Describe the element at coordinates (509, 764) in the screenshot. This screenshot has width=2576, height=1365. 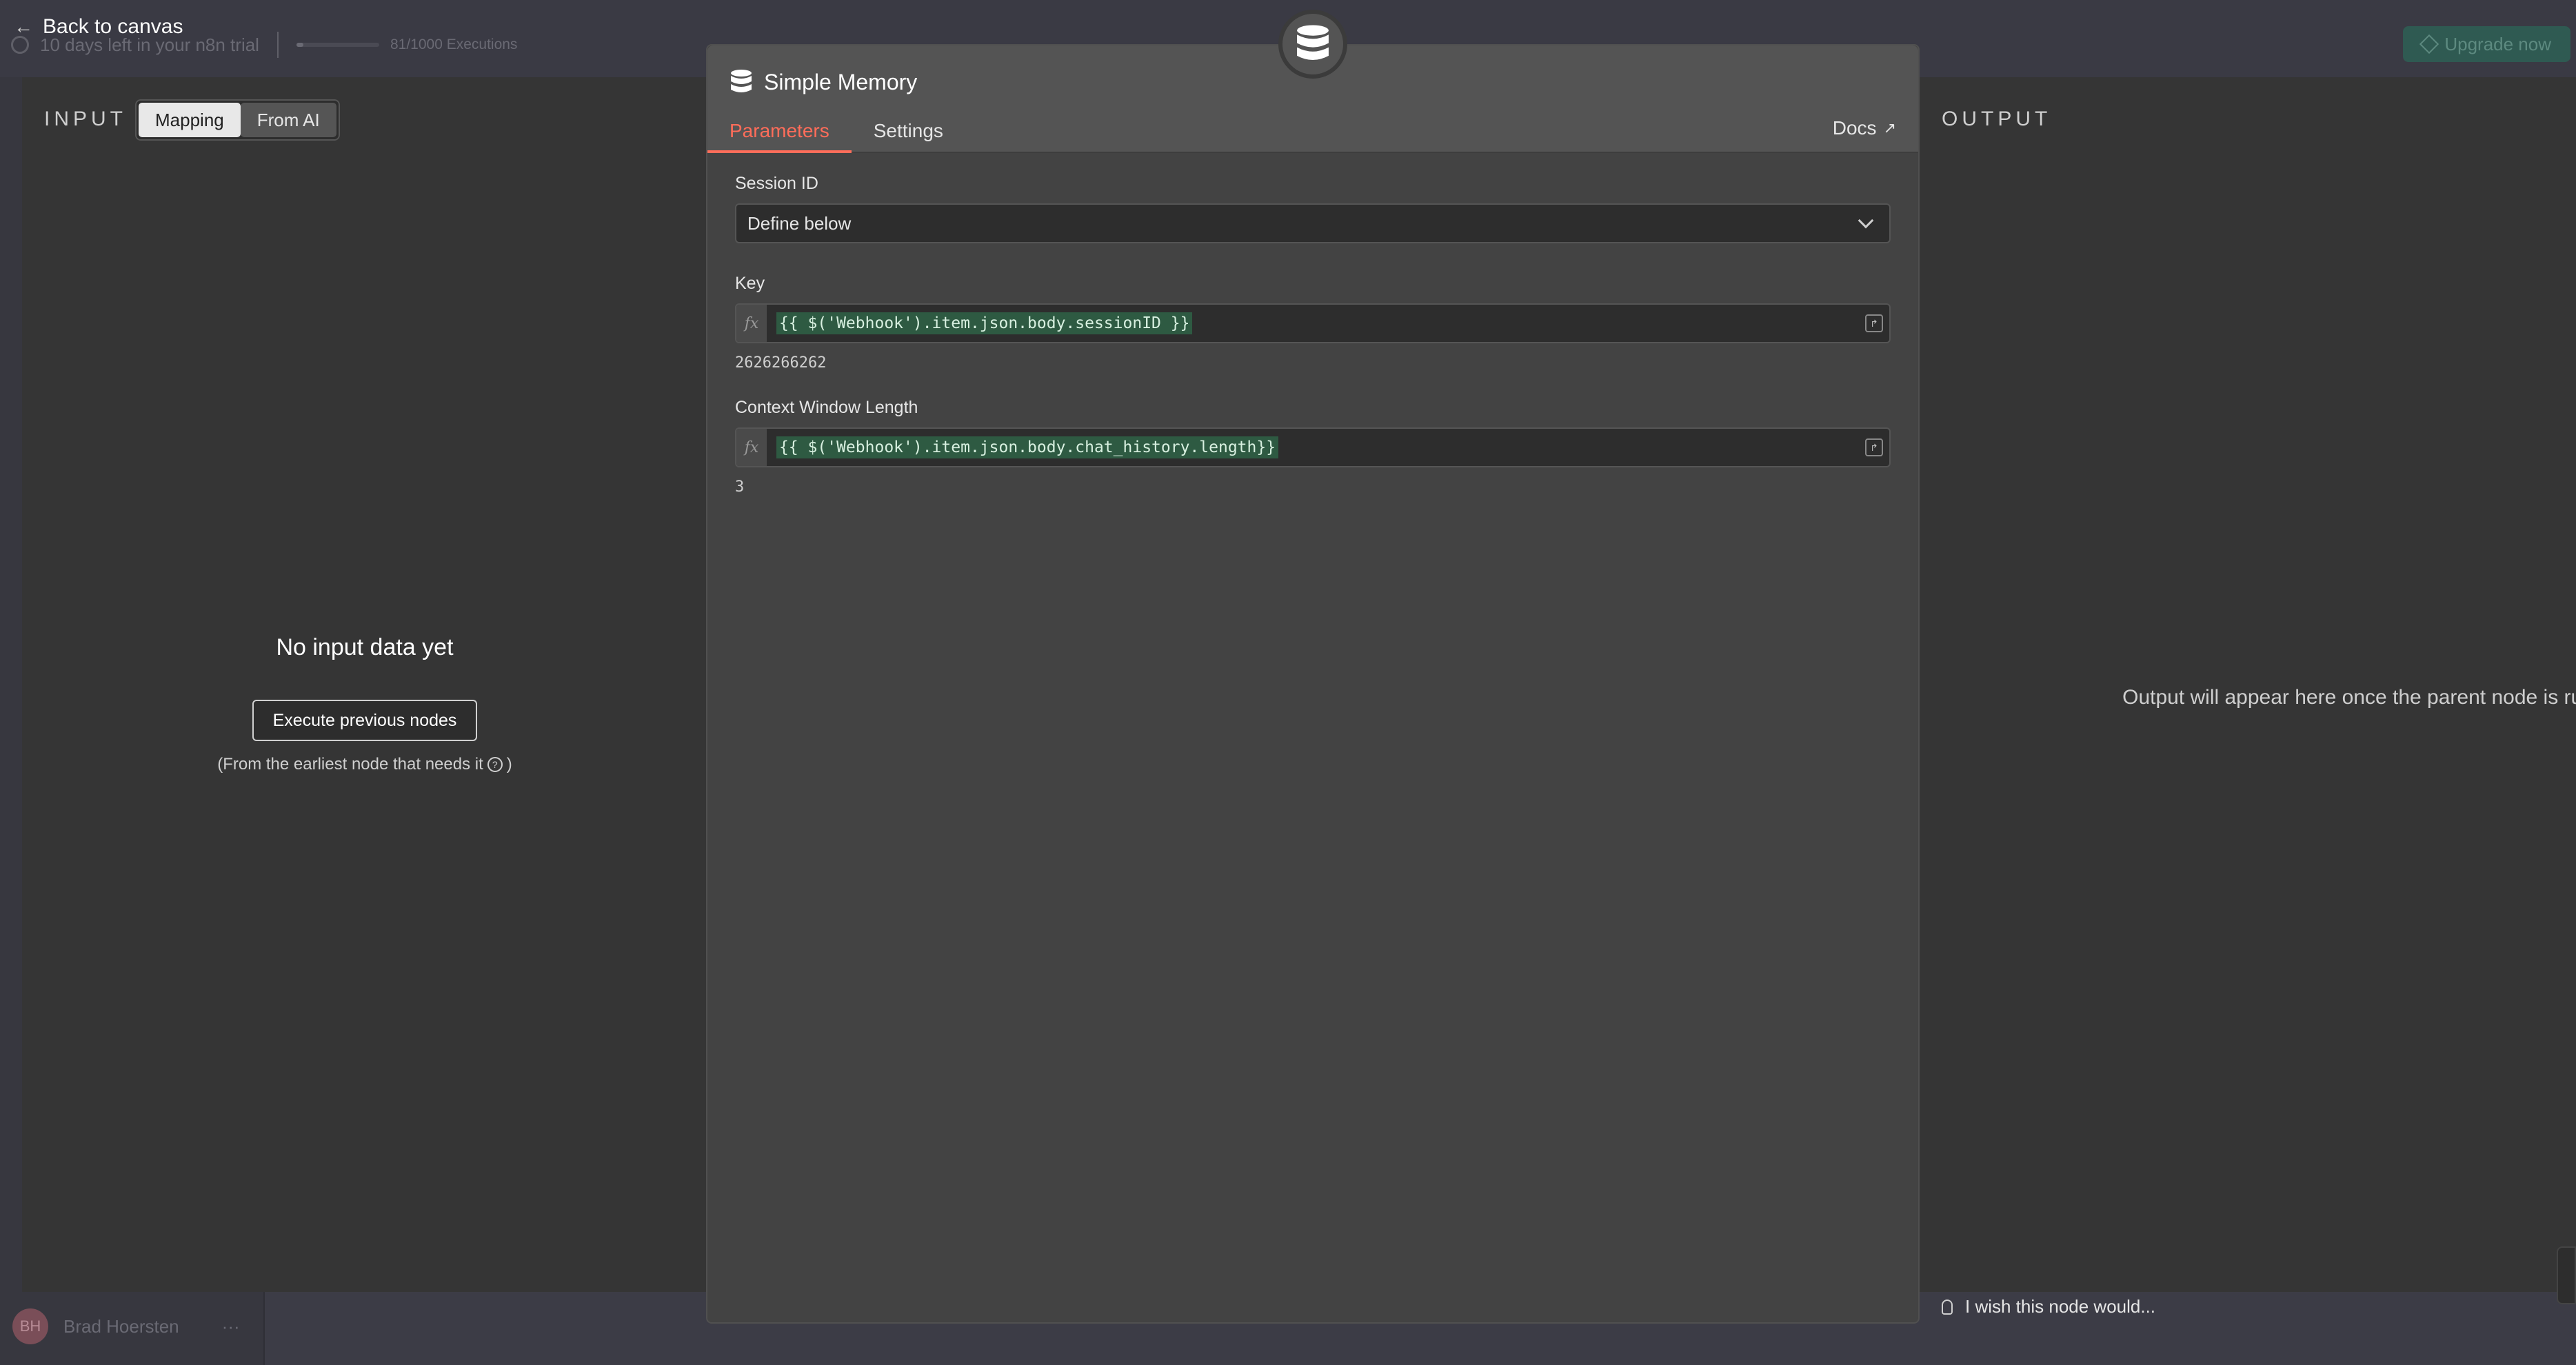
I see `execute-hint-close: )` at that location.